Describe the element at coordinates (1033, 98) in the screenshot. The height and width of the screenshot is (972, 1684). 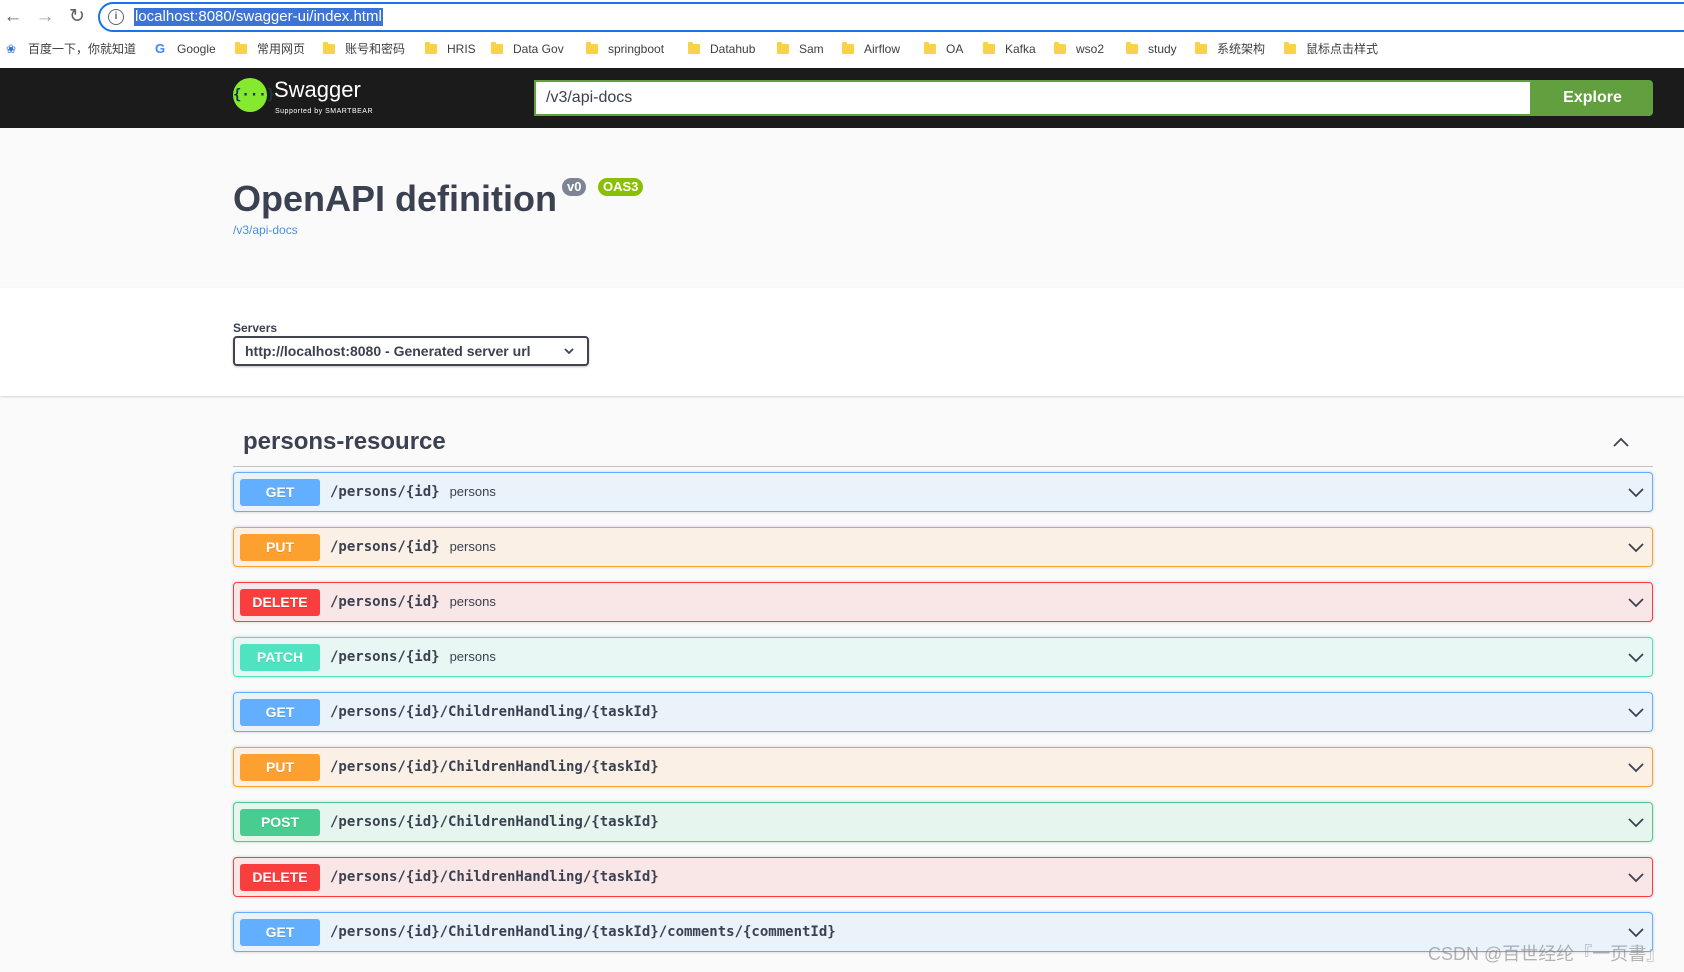
I see `explore-url-input: /v3/api-docs` at that location.